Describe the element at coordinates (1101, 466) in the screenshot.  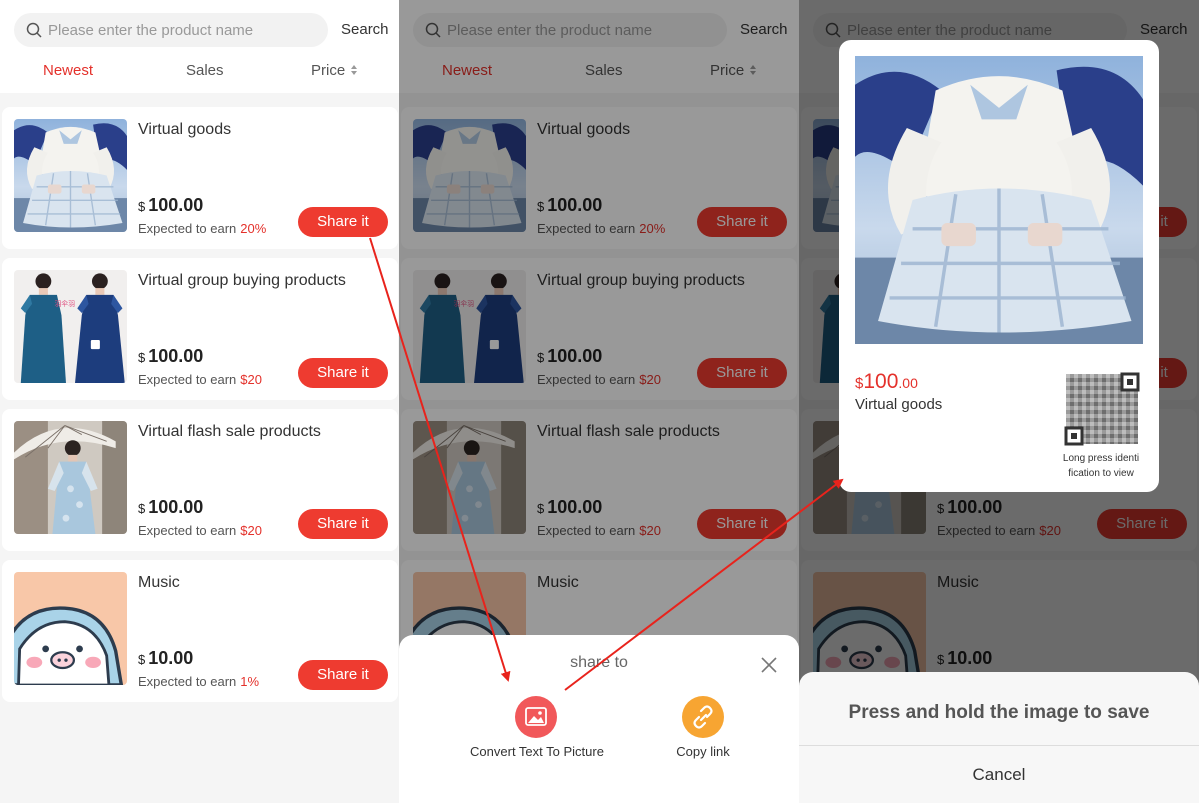
I see `qr-caption: Long press identi fication to view` at that location.